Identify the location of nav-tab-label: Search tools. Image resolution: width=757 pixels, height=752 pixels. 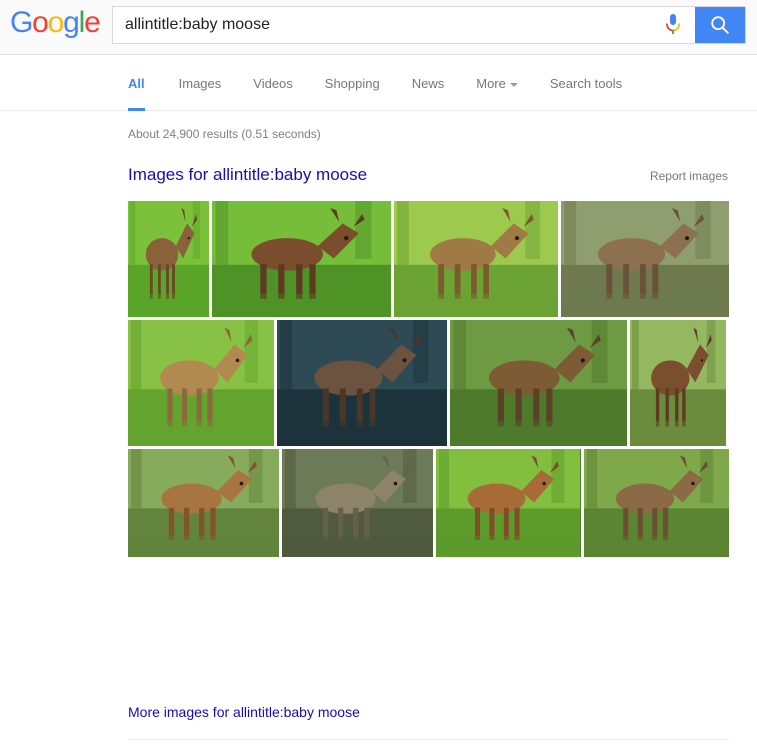
(586, 83).